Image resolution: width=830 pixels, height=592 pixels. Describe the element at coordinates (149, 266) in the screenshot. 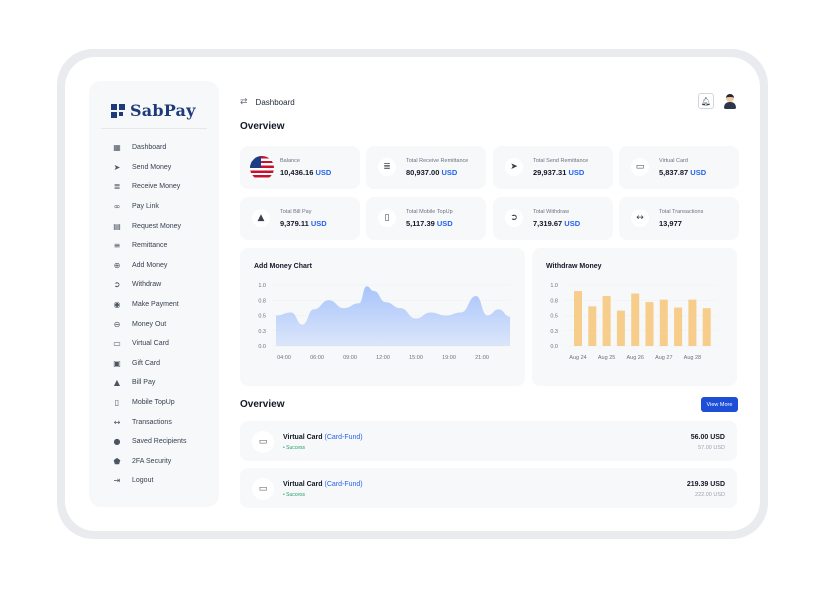

I see `sidebar-item-add-money: ⊕ Add Money` at that location.